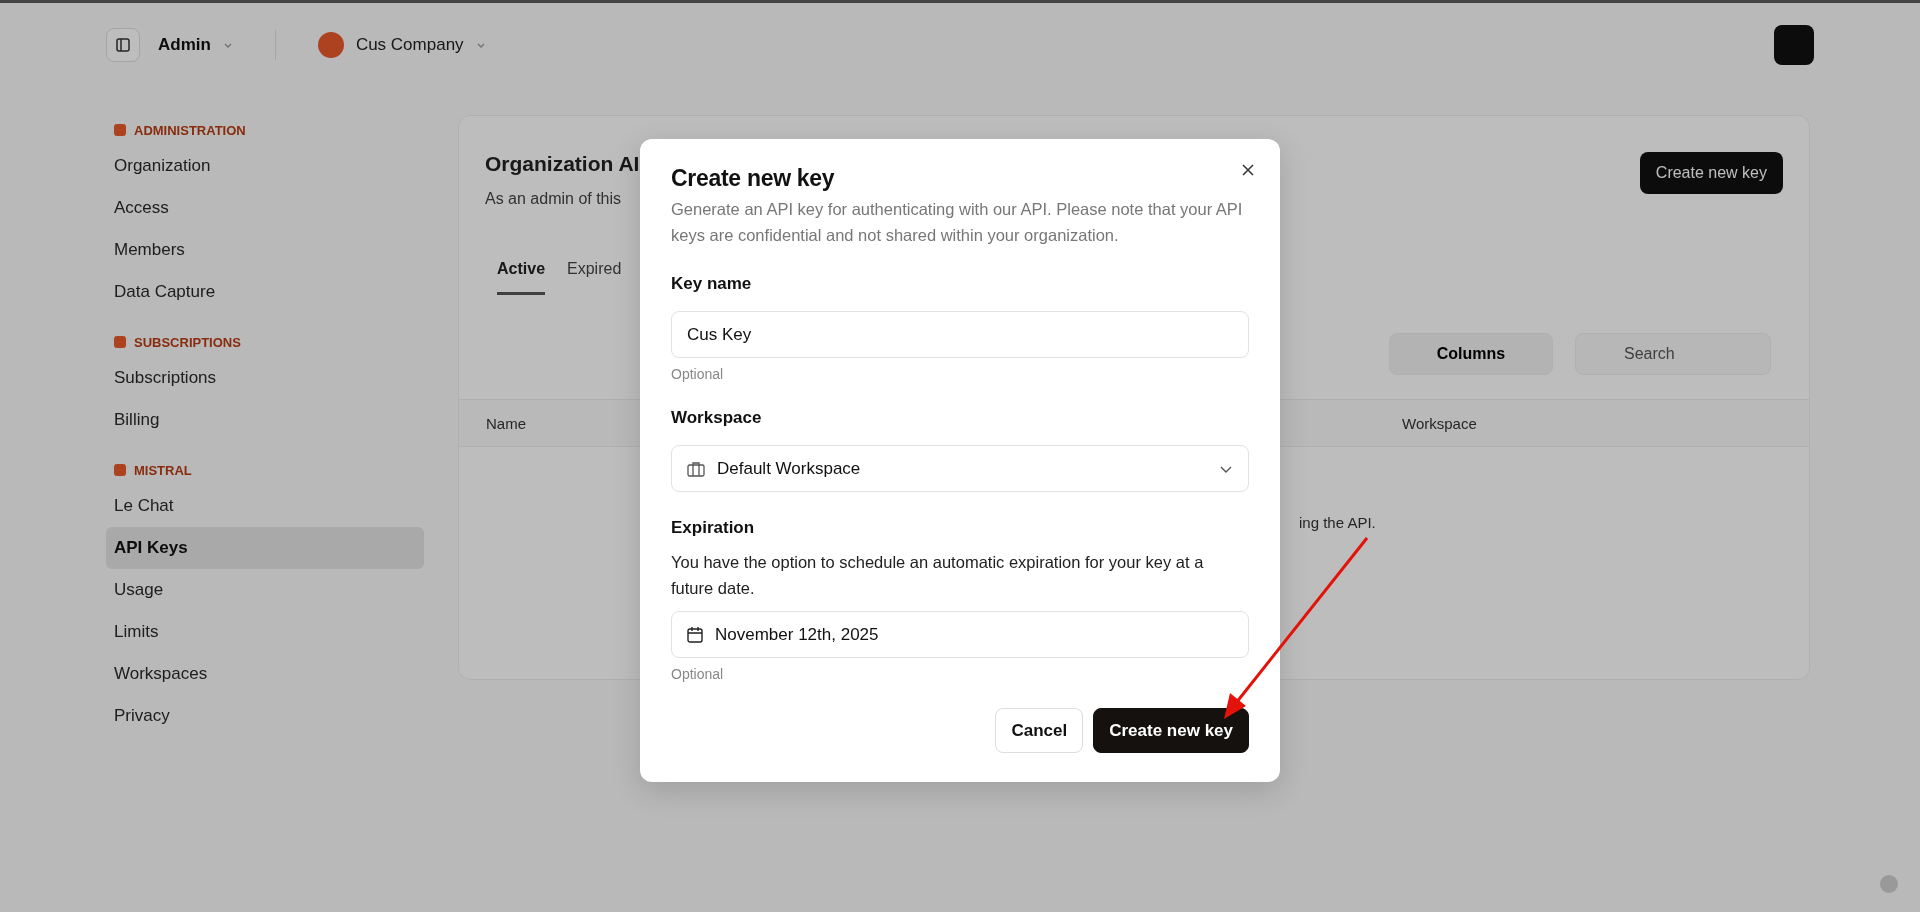  I want to click on field-label: Expiration, so click(713, 528).